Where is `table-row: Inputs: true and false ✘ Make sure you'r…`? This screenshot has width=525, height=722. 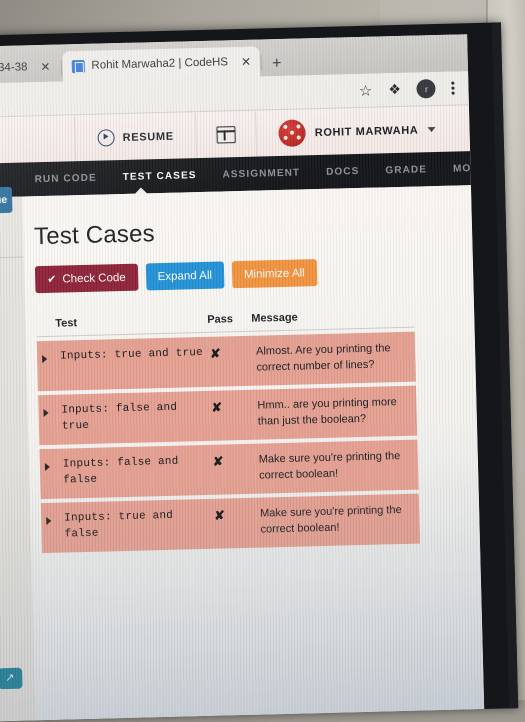
table-row: Inputs: true and false ✘ Make sure you'r… is located at coordinates (230, 522).